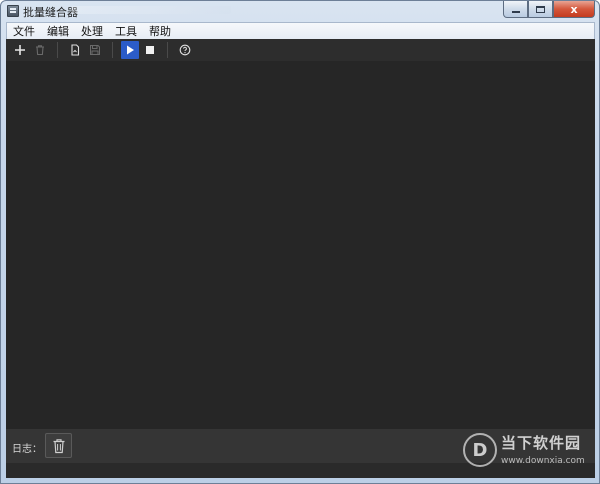 The height and width of the screenshot is (484, 600). Describe the element at coordinates (300, 11) in the screenshot. I see `title-bar: 批量缝合器 x` at that location.